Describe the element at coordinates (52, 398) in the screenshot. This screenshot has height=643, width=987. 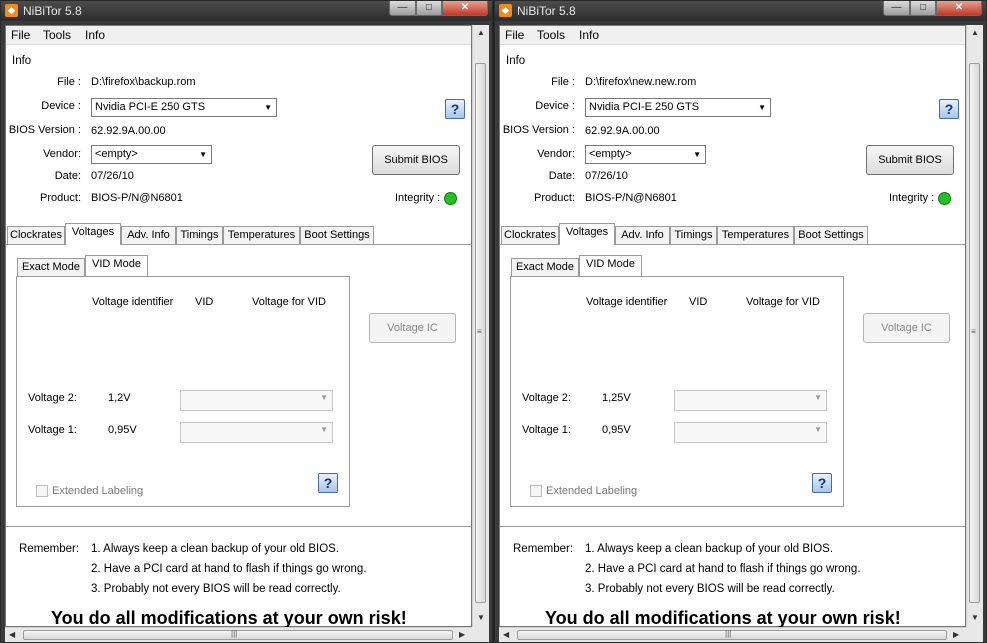
I see `voltage-2-label: Voltage 2:` at that location.